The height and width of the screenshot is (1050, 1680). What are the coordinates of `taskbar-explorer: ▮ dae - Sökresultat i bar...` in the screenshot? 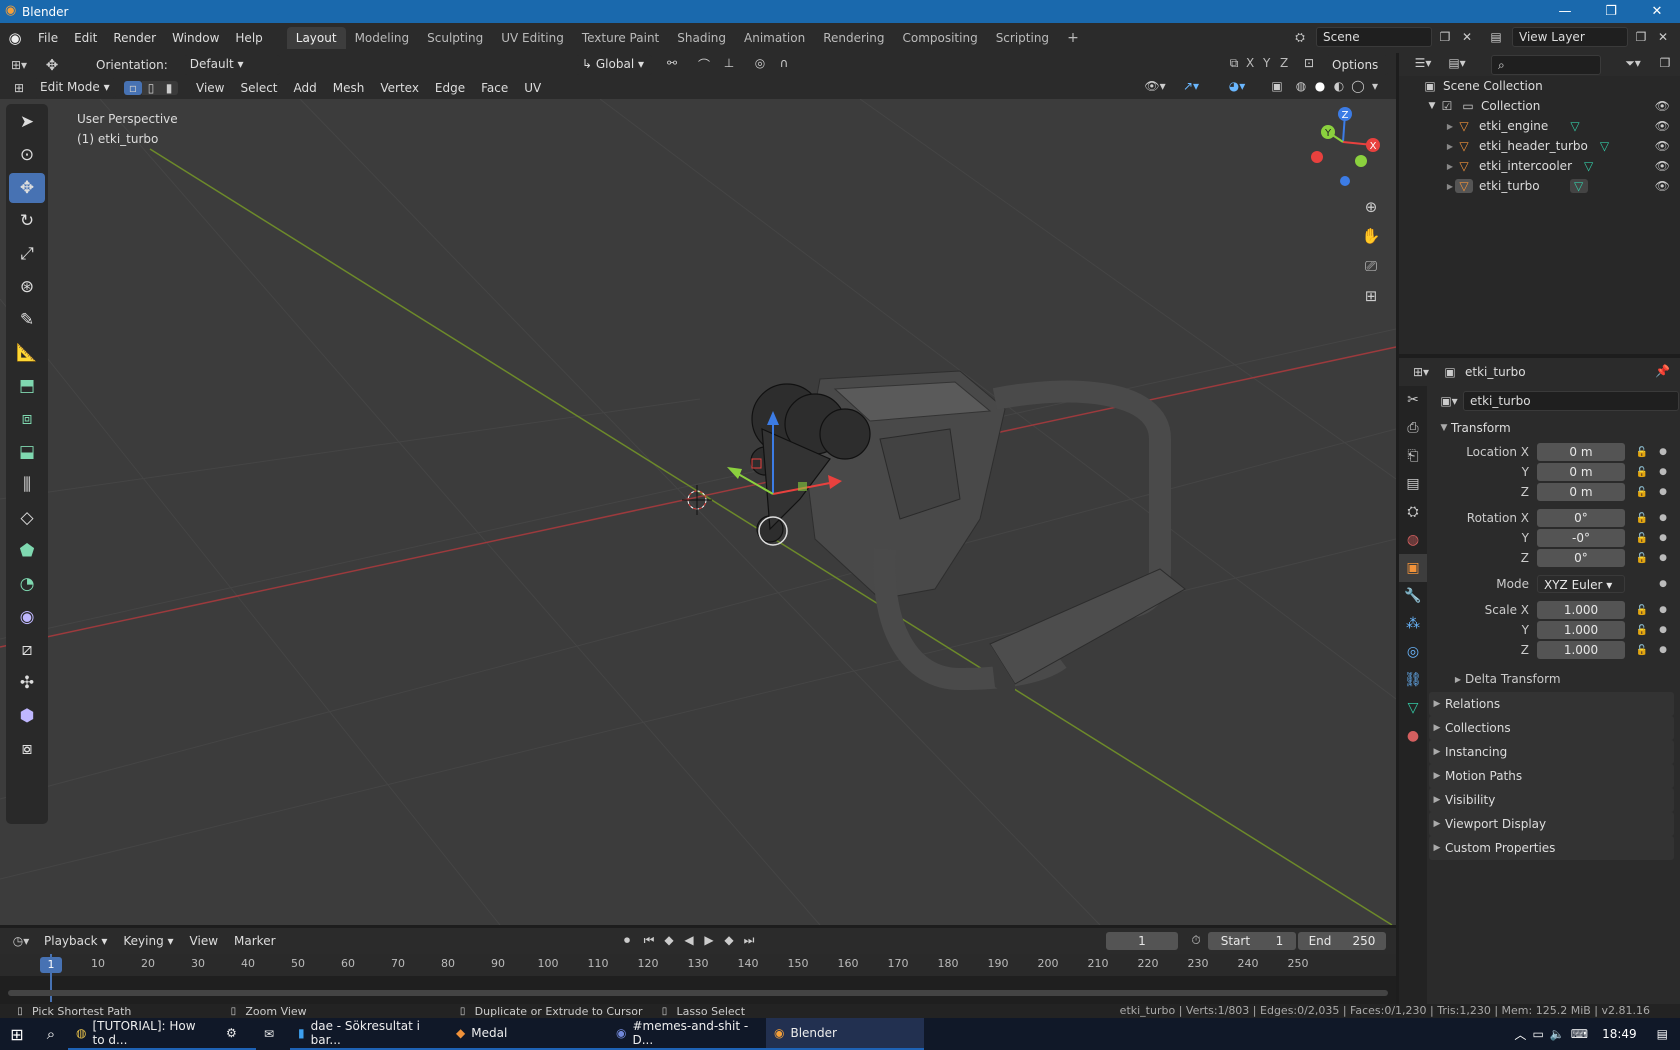 It's located at (369, 1034).